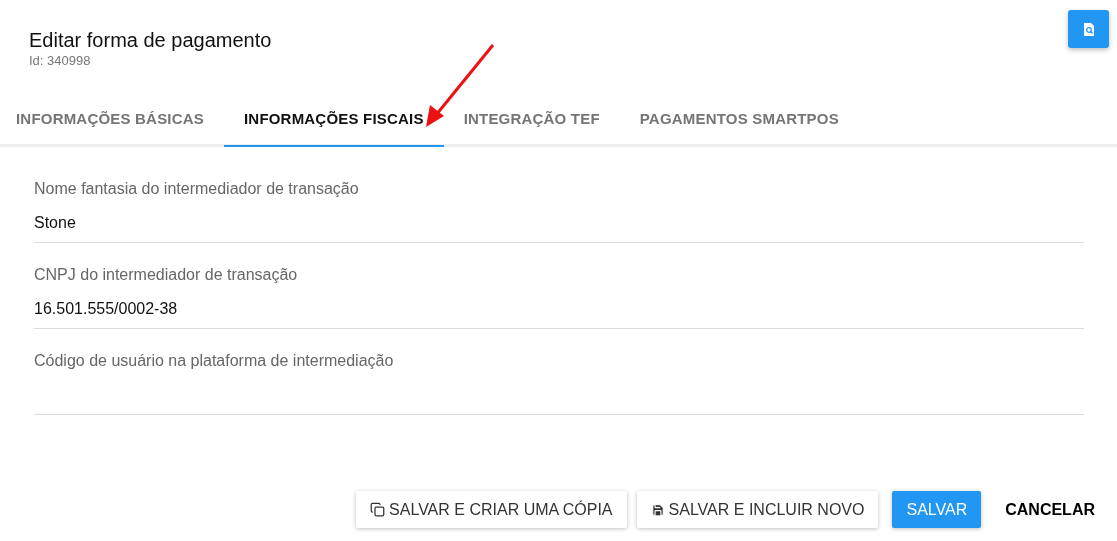  Describe the element at coordinates (166, 275) in the screenshot. I see `field-label: CNPJ do intermediador de transação` at that location.